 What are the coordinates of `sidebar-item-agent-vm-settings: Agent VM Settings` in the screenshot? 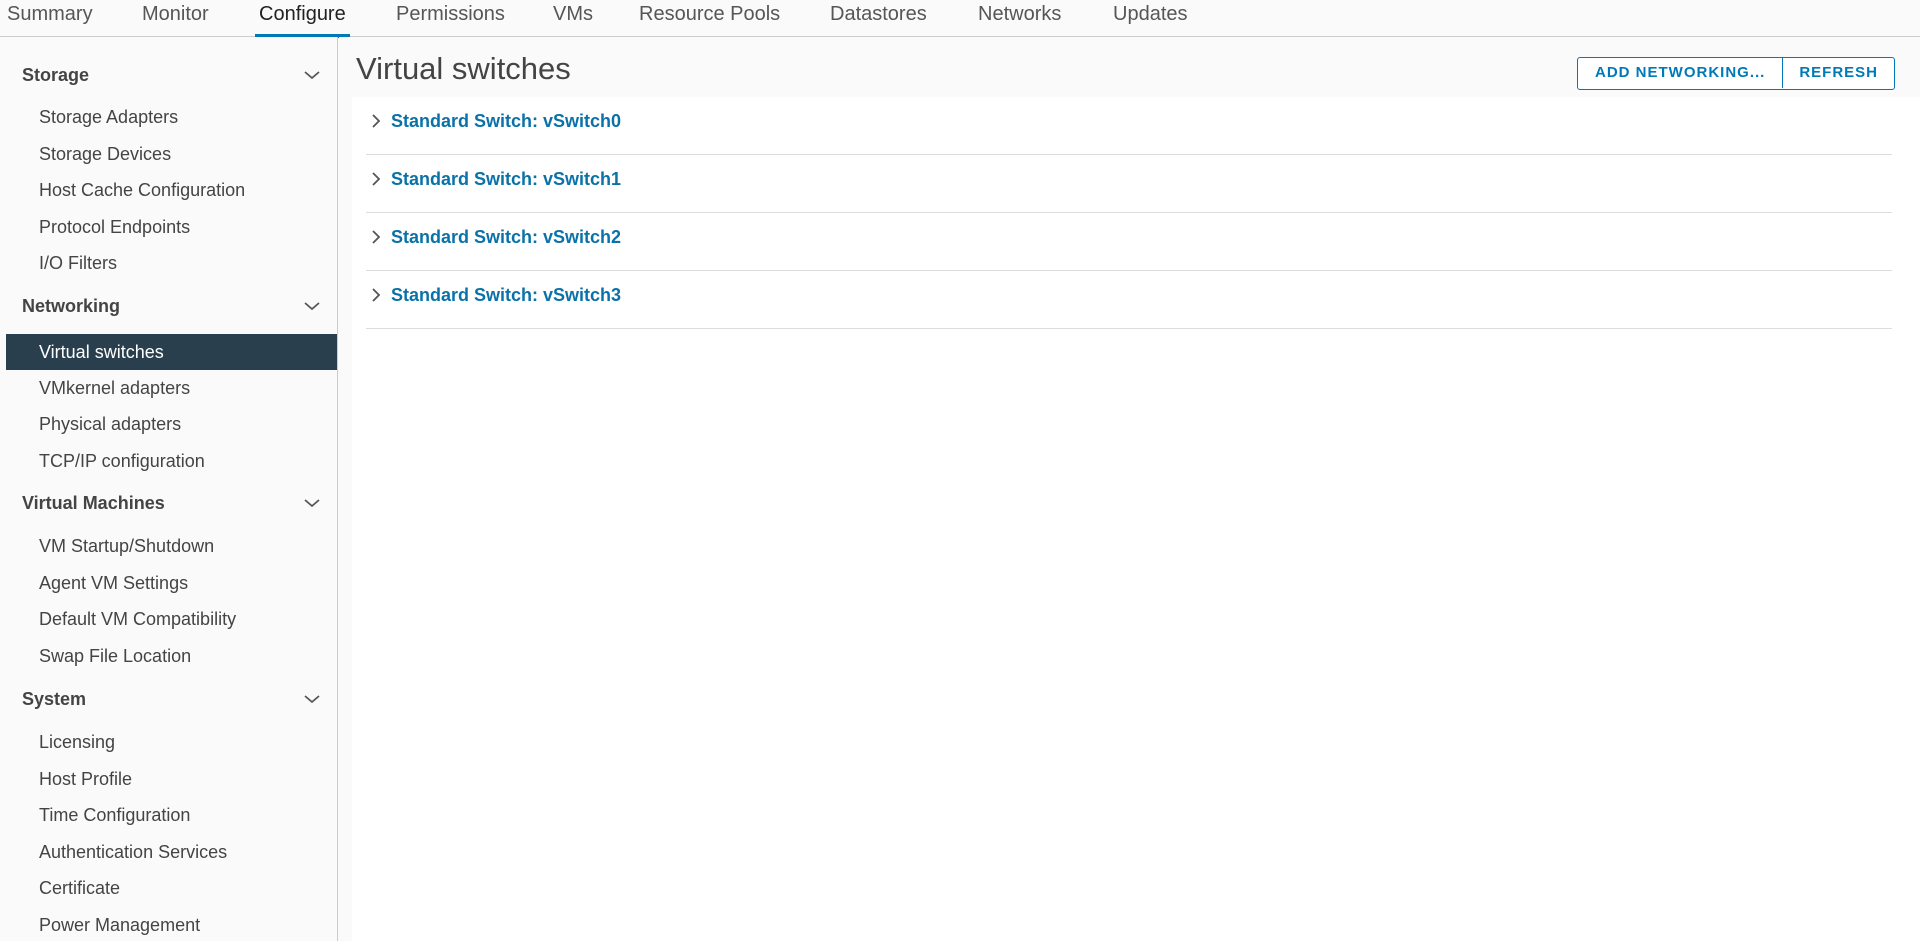 It's located at (171, 583).